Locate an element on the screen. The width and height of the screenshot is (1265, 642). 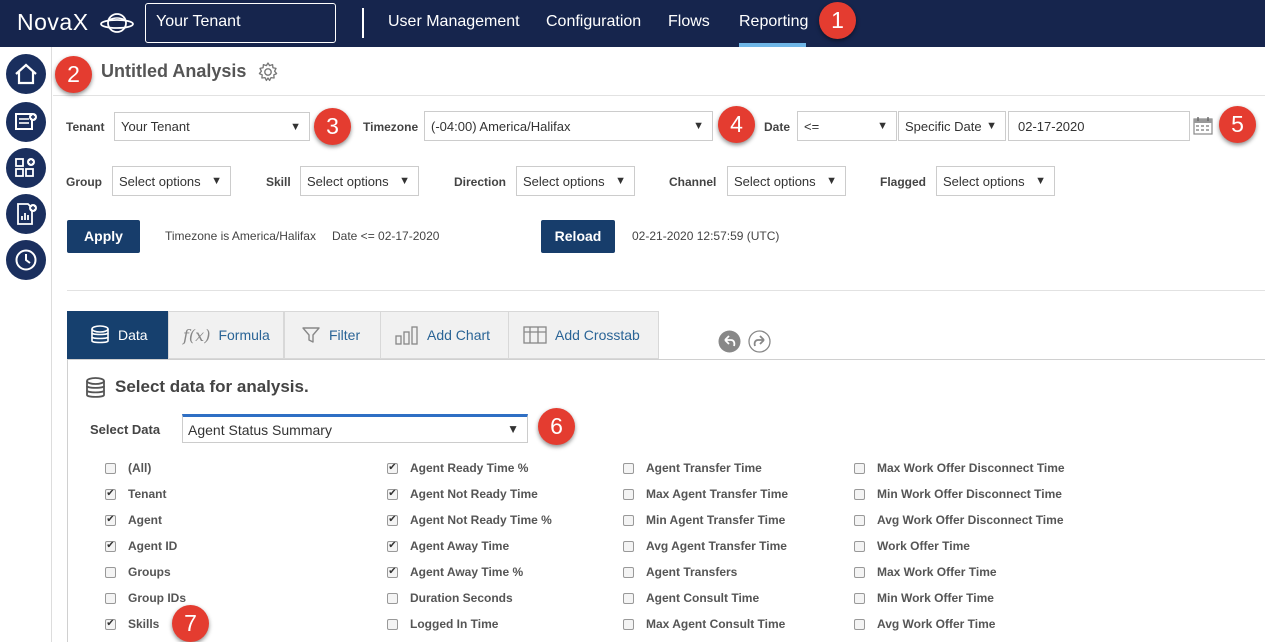
timezone-select: (-04:00) America/Halifax ▼ is located at coordinates (568, 126).